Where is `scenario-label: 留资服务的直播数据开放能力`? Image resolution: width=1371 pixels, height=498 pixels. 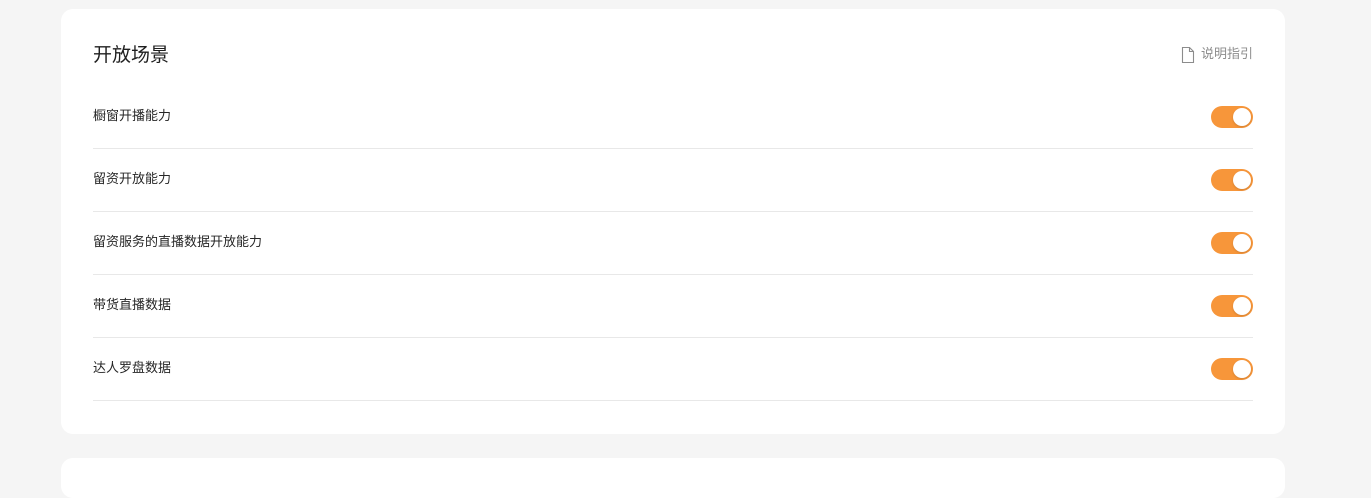 scenario-label: 留资服务的直播数据开放能力 is located at coordinates (178, 242).